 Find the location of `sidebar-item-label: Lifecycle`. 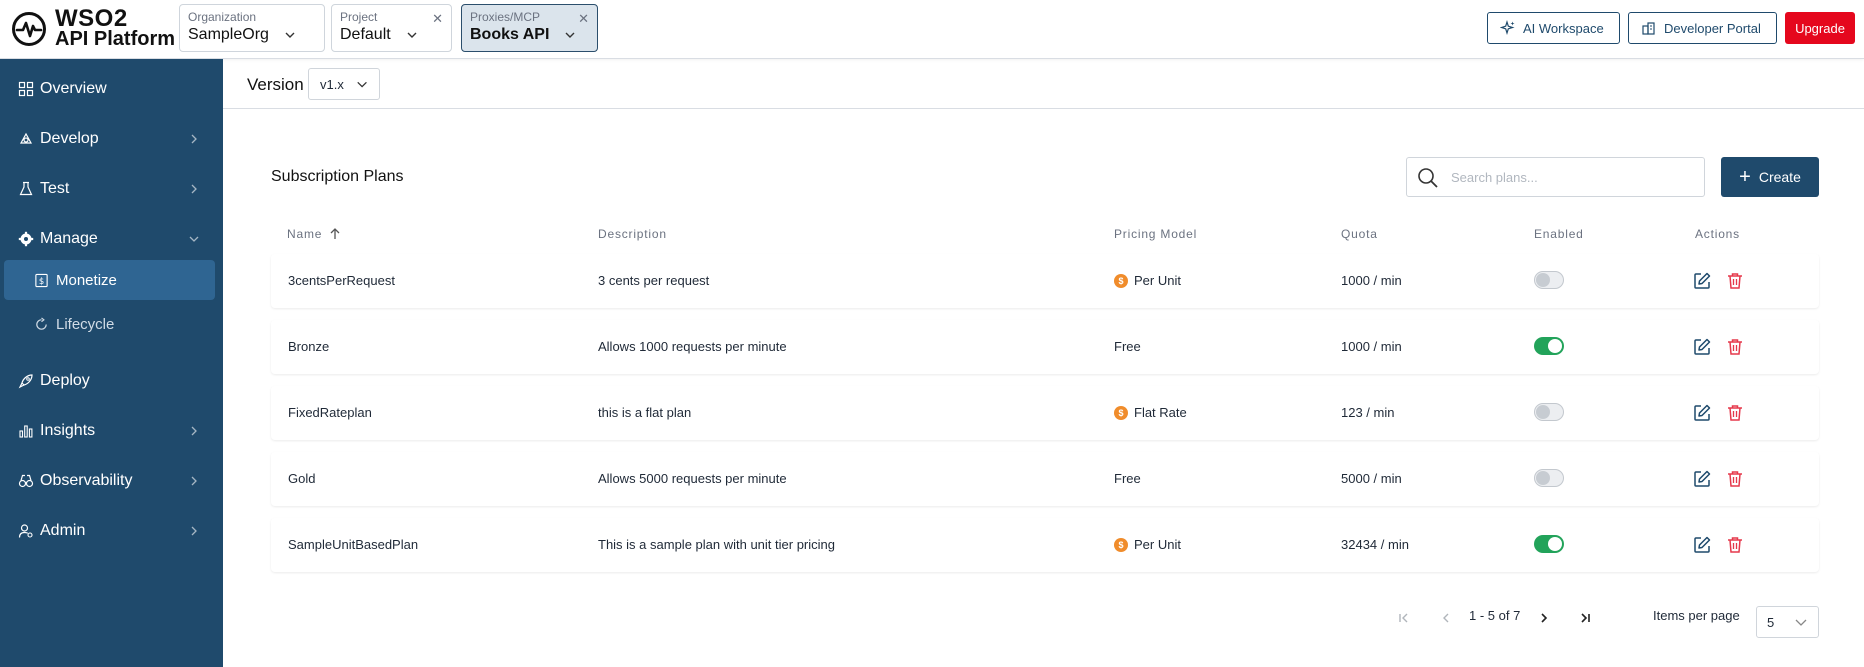

sidebar-item-label: Lifecycle is located at coordinates (85, 324).